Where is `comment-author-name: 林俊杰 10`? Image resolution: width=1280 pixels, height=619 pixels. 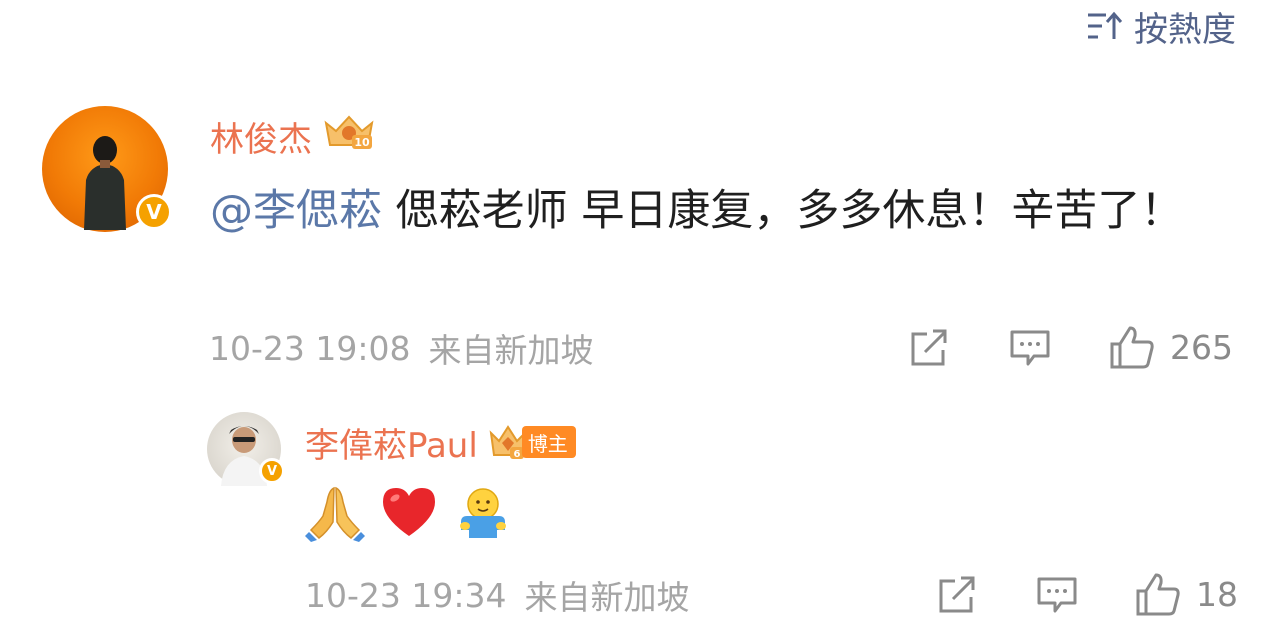 comment-author-name: 林俊杰 10 is located at coordinates (293, 136).